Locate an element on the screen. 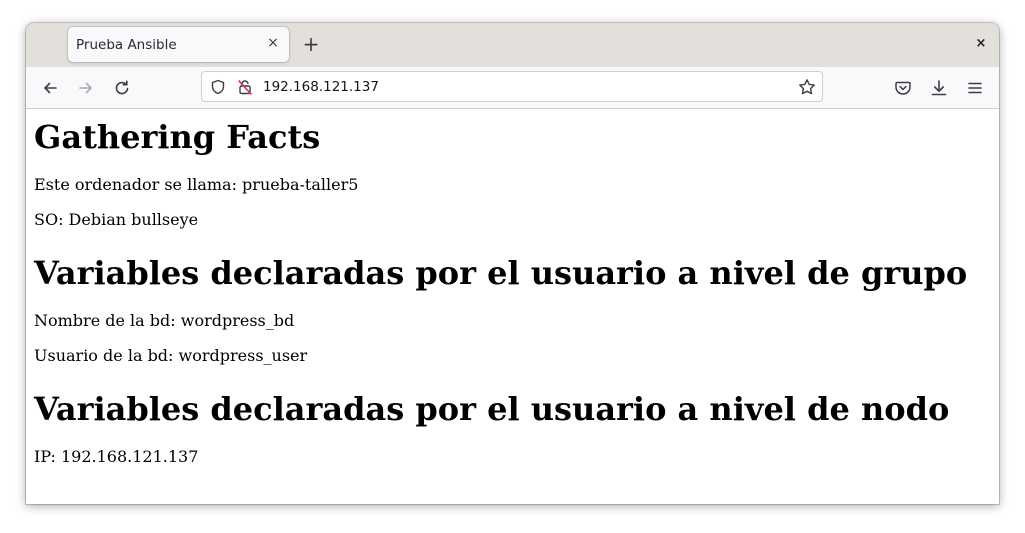 The image size is (1025, 533). db-user-text: Usuario de la bd: wordpress_user is located at coordinates (171, 355).